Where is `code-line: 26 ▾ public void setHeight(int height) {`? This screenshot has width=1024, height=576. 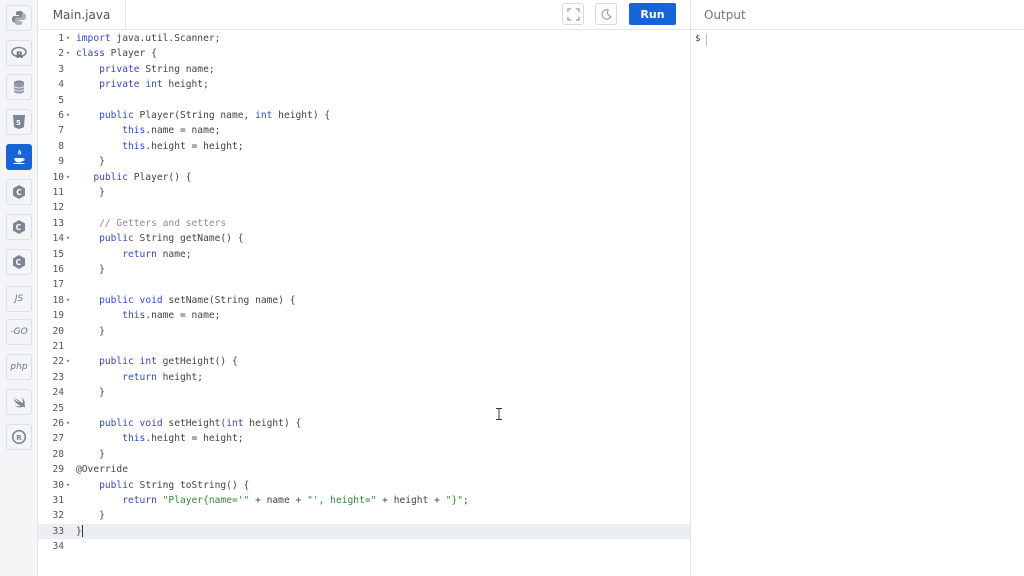 code-line: 26 ▾ public void setHeight(int height) { is located at coordinates (364, 423).